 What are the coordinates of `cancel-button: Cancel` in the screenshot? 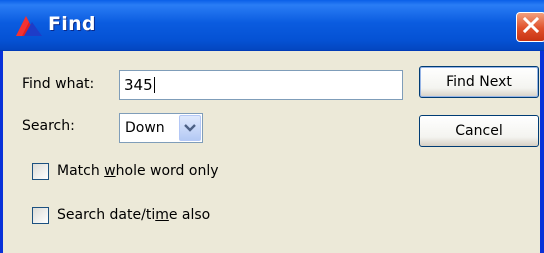 It's located at (479, 131).